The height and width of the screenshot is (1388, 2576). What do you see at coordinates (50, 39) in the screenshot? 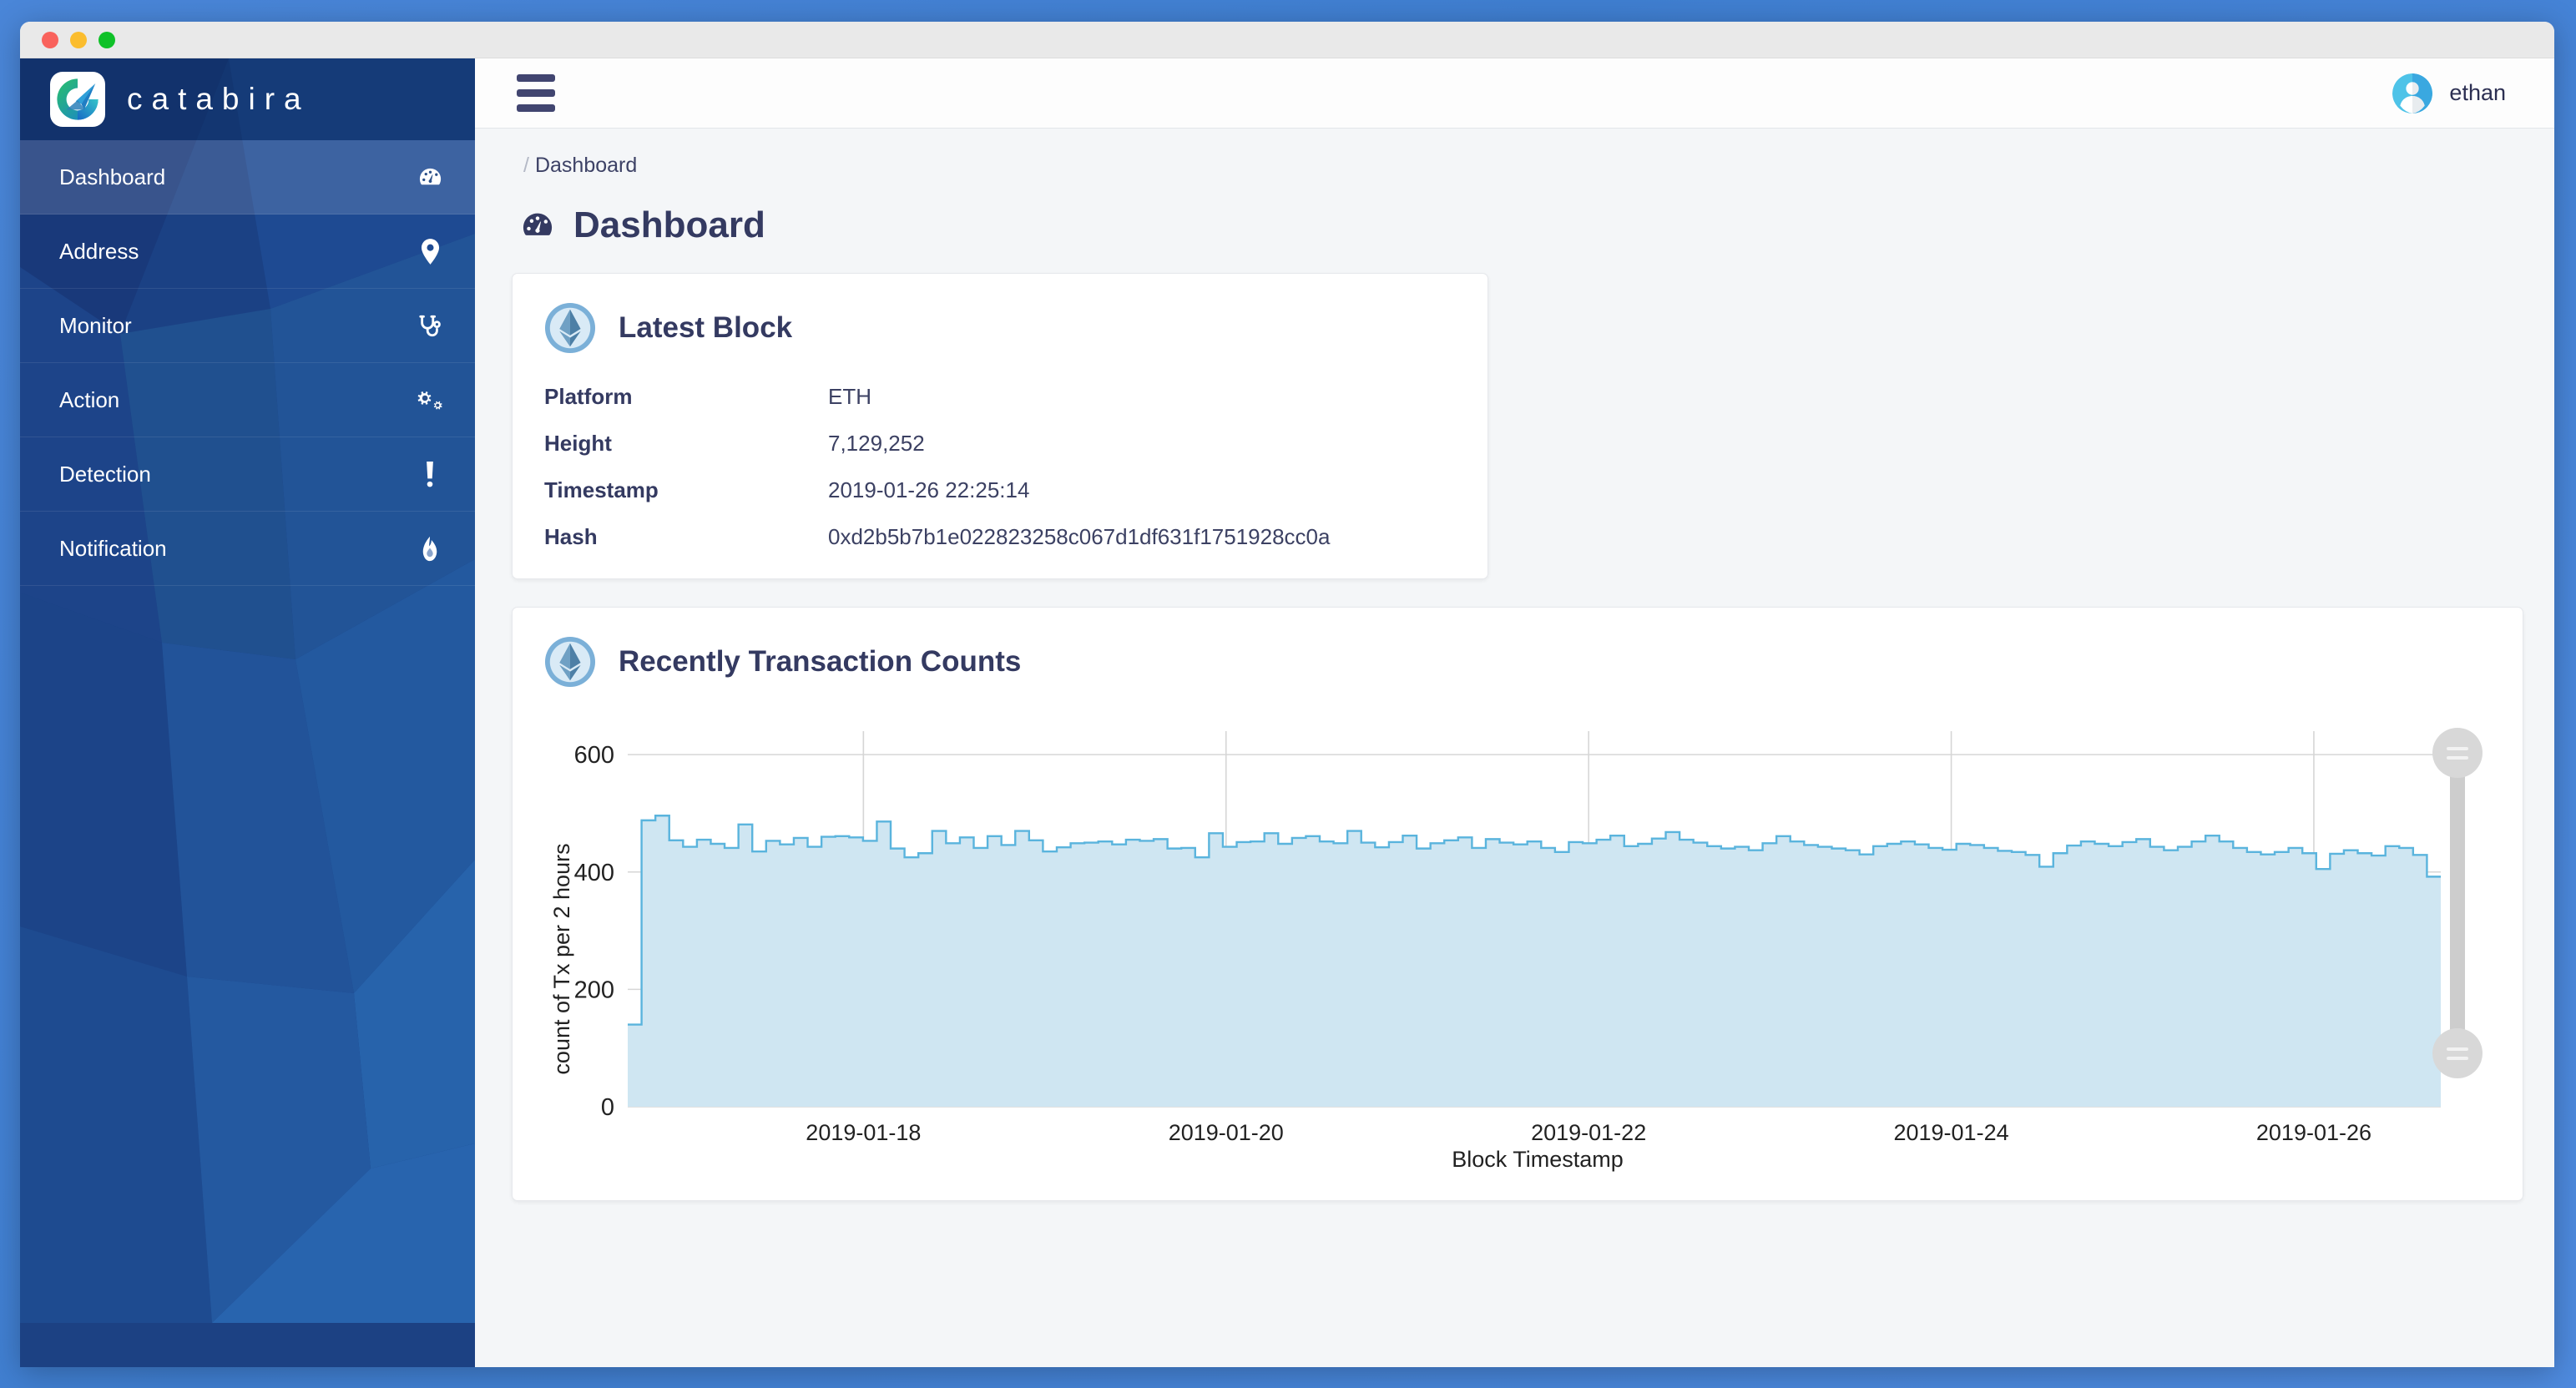
I see `close-button` at bounding box center [50, 39].